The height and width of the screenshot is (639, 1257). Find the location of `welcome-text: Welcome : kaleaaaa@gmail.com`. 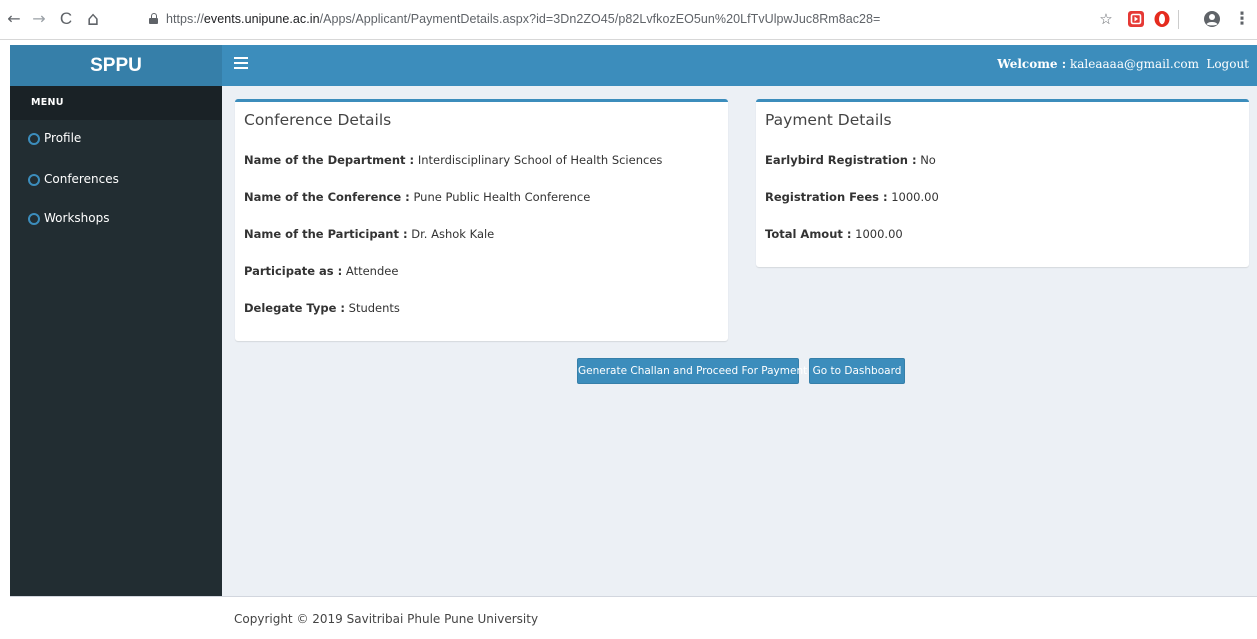

welcome-text: Welcome : kaleaaaa@gmail.com is located at coordinates (1098, 64).